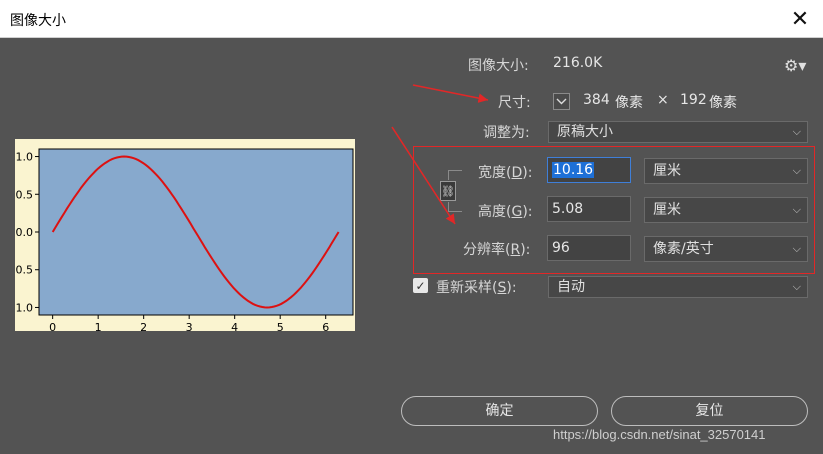 Image resolution: width=823 pixels, height=454 pixels. Describe the element at coordinates (514, 103) in the screenshot. I see `dimensions-label: 尺寸:` at that location.